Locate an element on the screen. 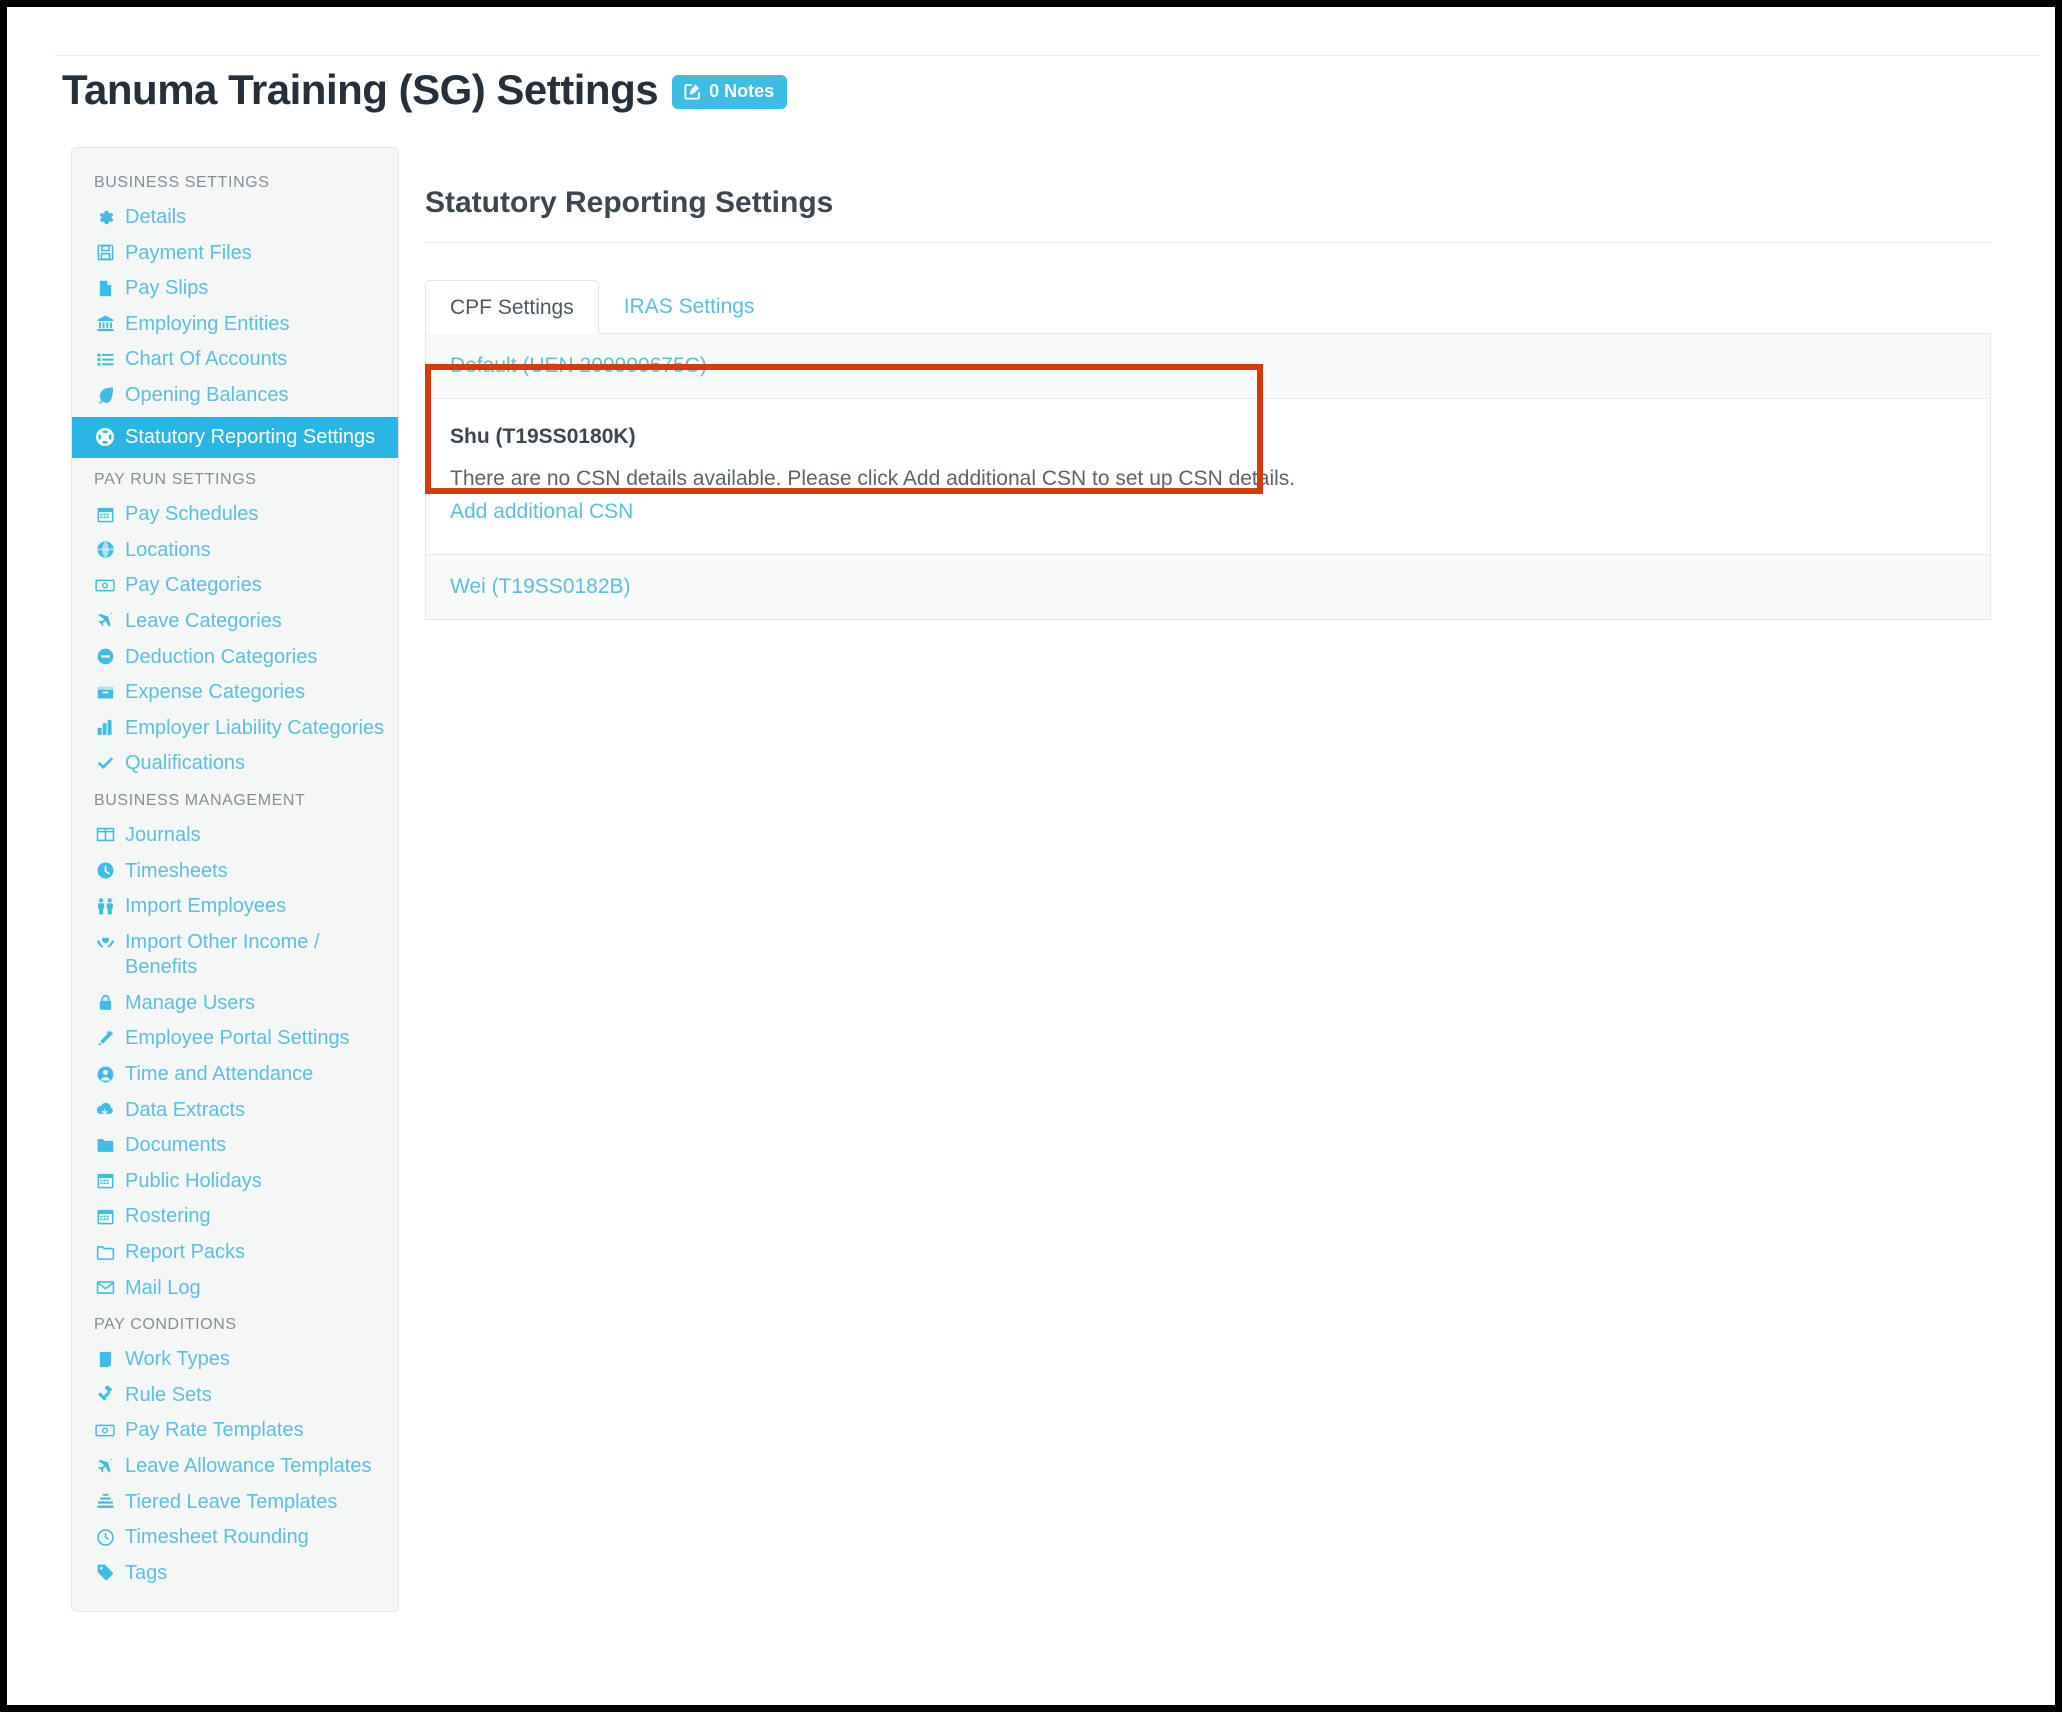  sidebar-item-expense-categories: Expense Categories is located at coordinates (235, 693).